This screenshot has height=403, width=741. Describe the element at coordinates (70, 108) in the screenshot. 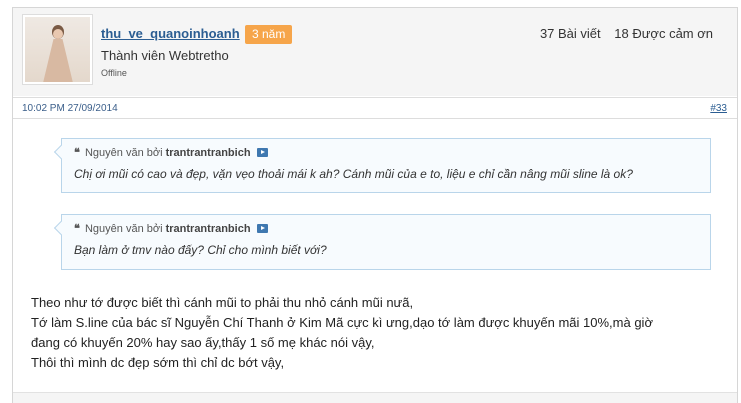

I see `post-datetime: 10:02 PM 27/09/2014` at that location.